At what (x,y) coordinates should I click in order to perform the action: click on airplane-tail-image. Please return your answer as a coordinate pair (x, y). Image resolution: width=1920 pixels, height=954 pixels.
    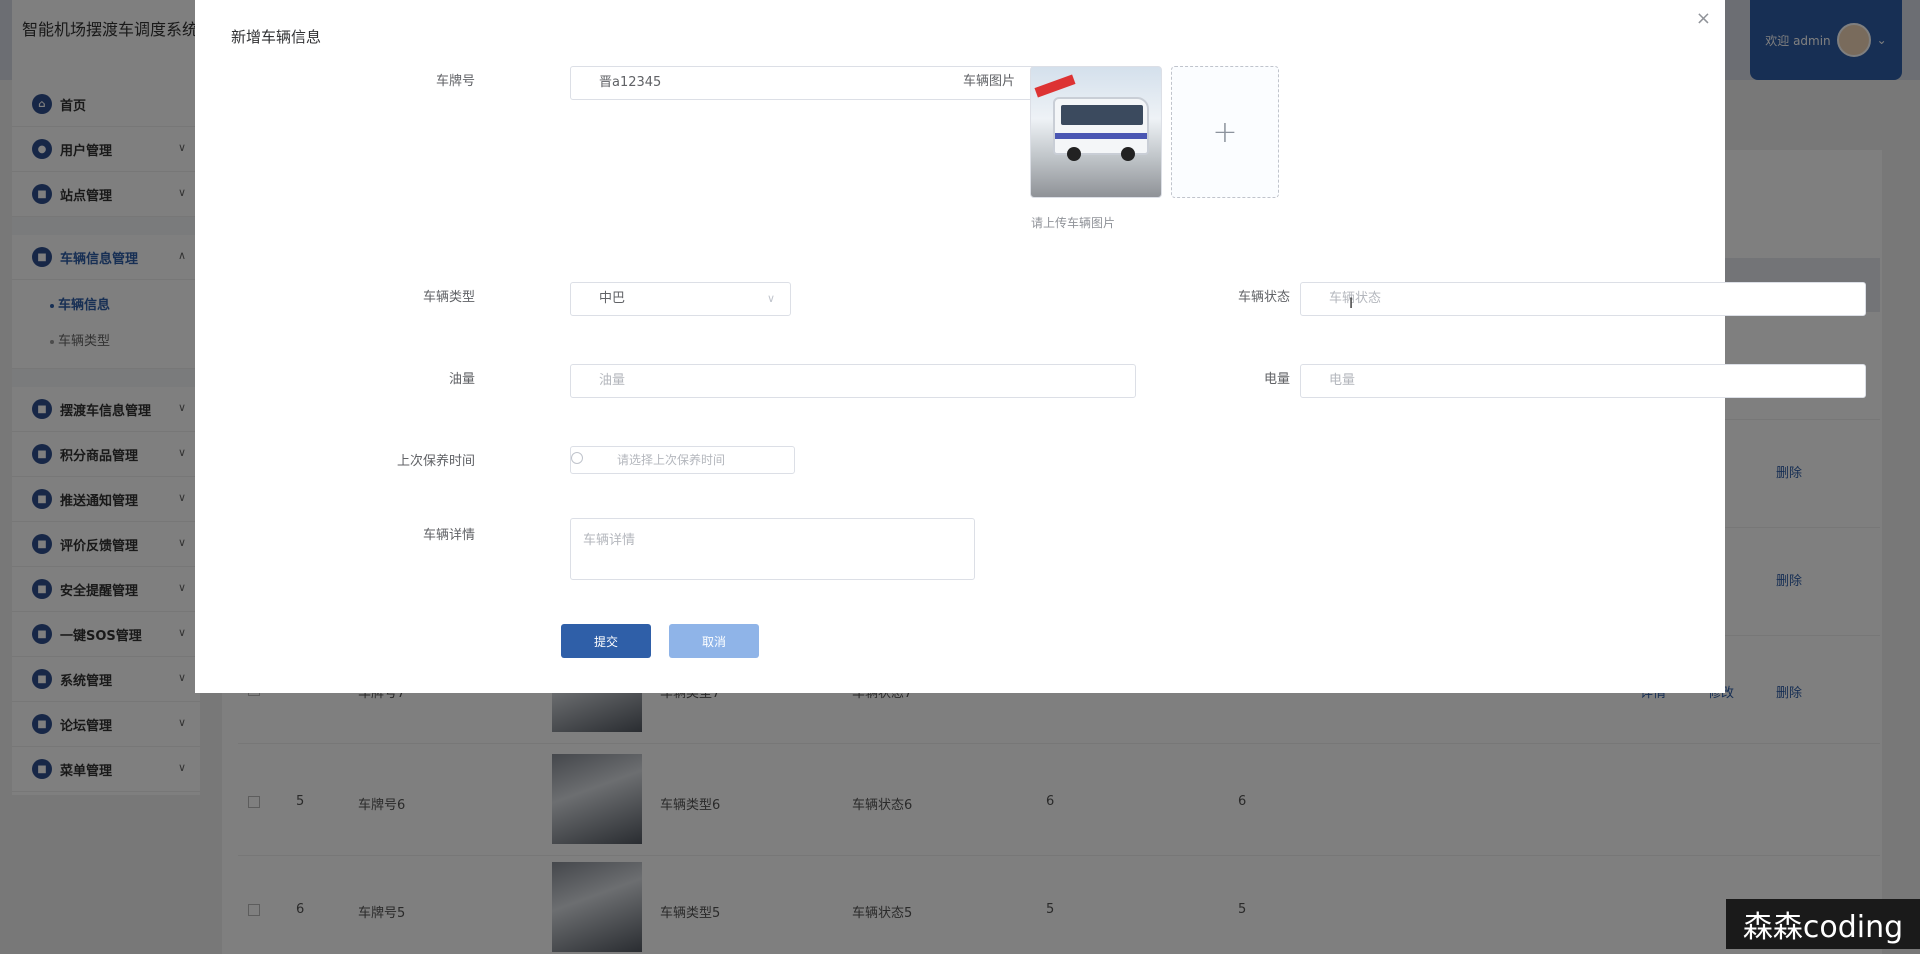
    Looking at the image, I should click on (1055, 86).